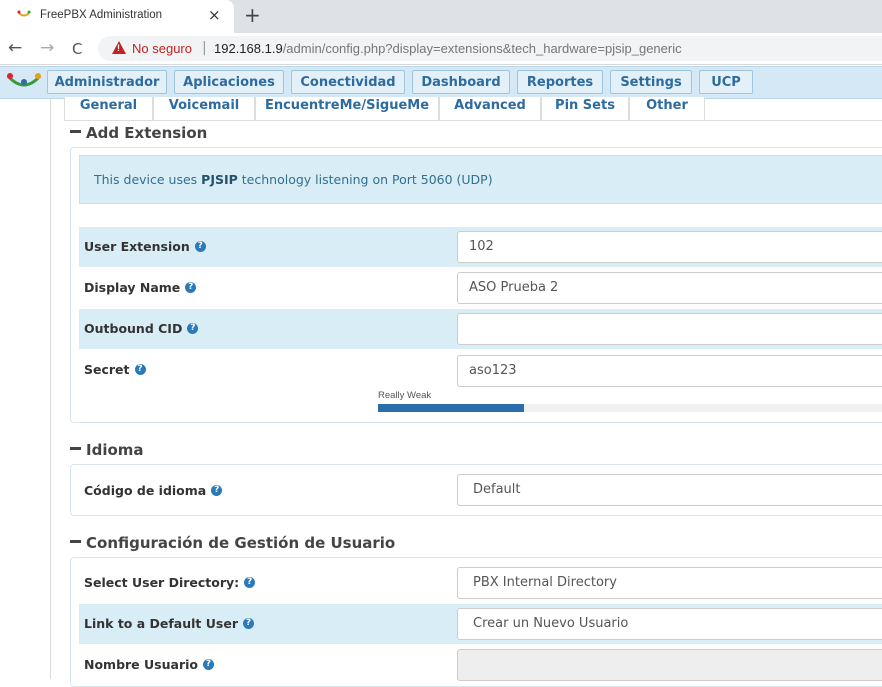  What do you see at coordinates (347, 109) in the screenshot?
I see `tab-encuentreme: EncuentreMe/SigueMe` at bounding box center [347, 109].